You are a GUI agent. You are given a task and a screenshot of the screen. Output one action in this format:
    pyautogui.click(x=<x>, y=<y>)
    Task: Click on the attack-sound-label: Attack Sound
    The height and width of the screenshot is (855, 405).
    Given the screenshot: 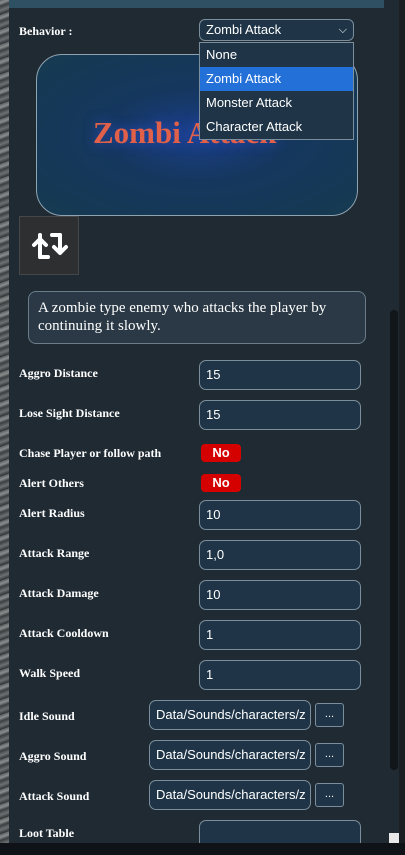 What is the action you would take?
    pyautogui.click(x=54, y=796)
    